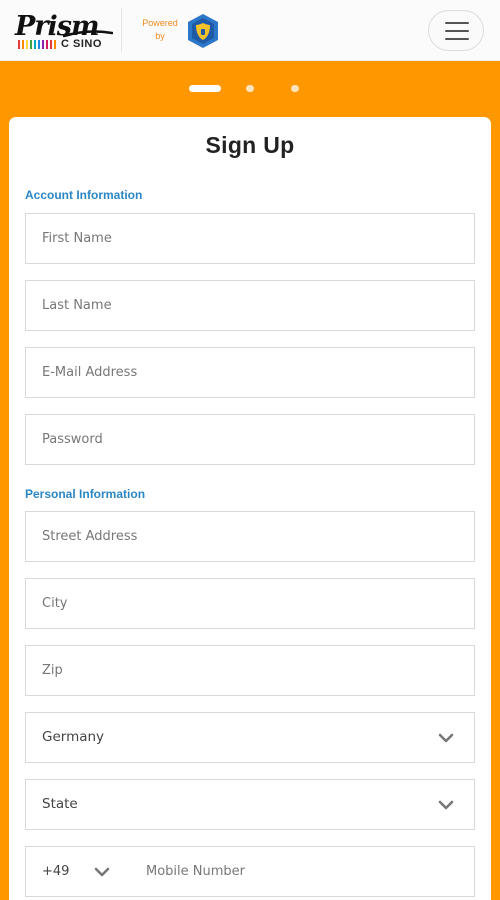  I want to click on page-title: Sign Up, so click(250, 145).